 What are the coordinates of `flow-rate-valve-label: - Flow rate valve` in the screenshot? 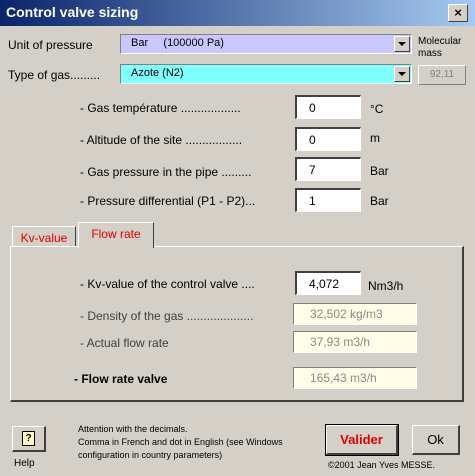 It's located at (121, 379).